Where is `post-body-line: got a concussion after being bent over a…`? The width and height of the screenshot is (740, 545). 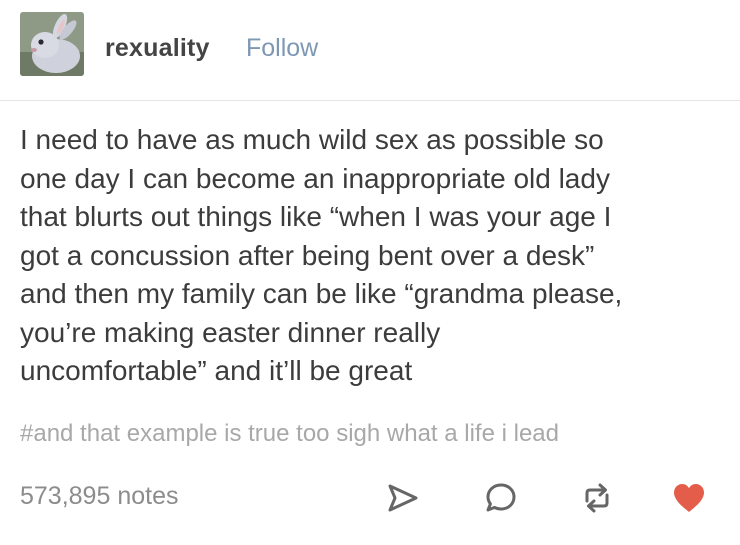 post-body-line: got a concussion after being bent over a… is located at coordinates (307, 255).